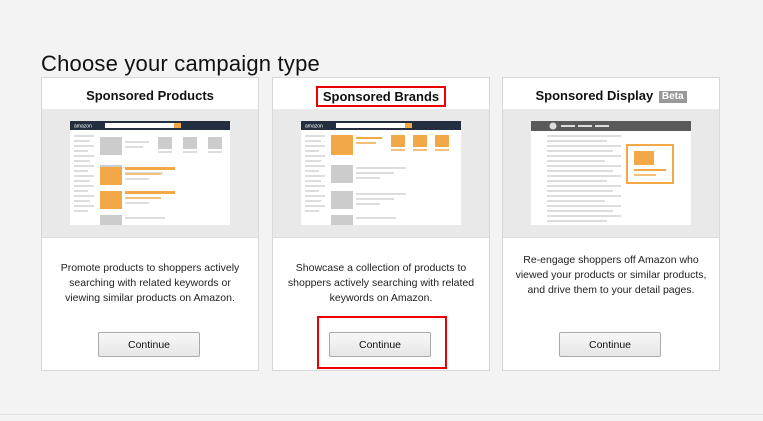  I want to click on divider, so click(381, 414).